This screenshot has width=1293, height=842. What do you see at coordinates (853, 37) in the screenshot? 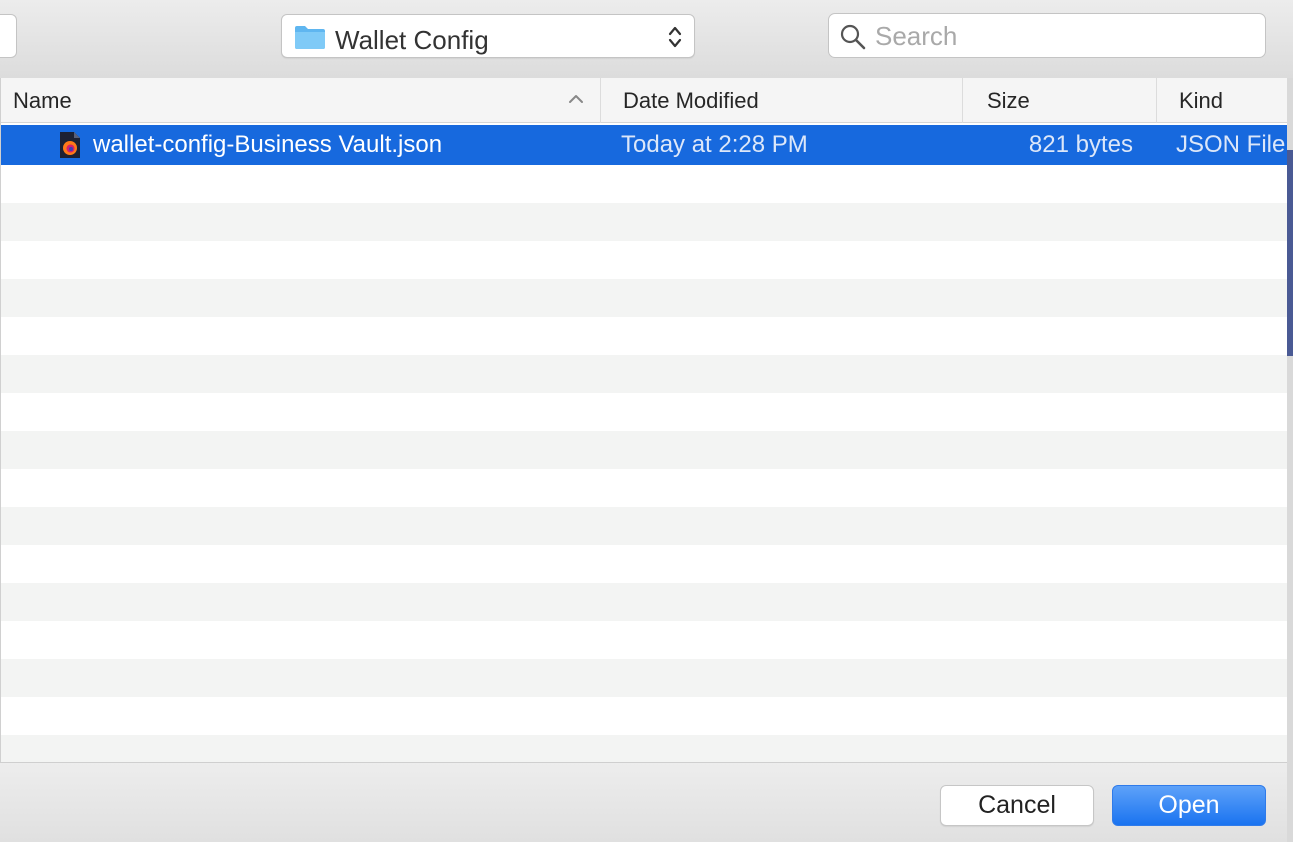
I see `search-icon` at bounding box center [853, 37].